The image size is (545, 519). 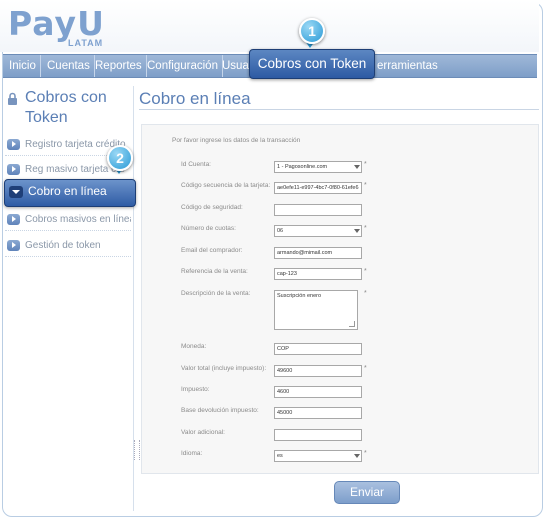 What do you see at coordinates (280, 456) in the screenshot?
I see `idioma-value: es` at bounding box center [280, 456].